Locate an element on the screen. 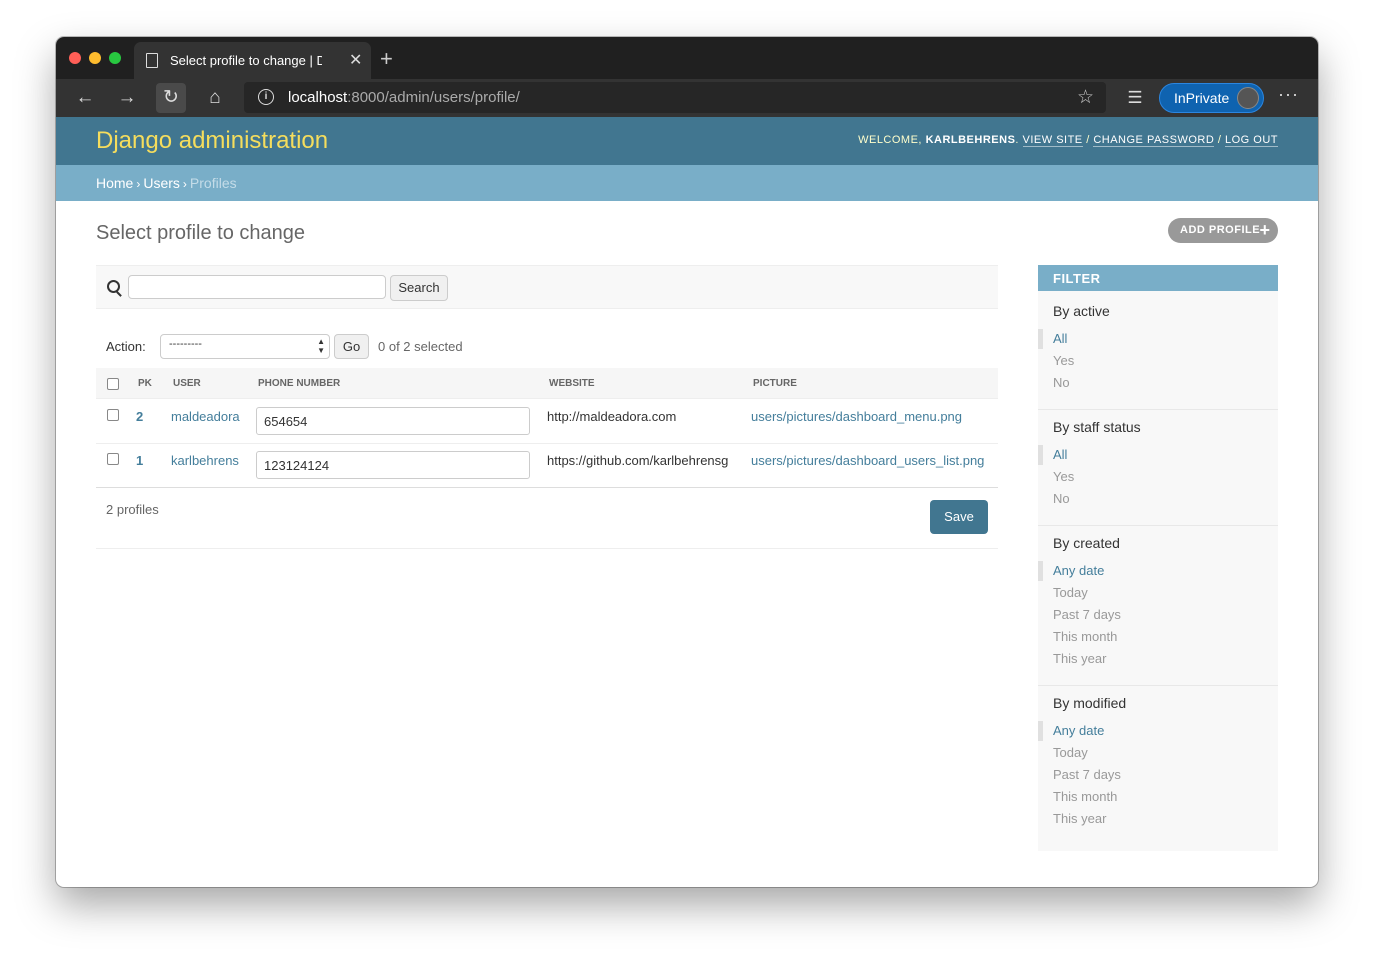 The image size is (1374, 962). search-icon is located at coordinates (113, 286).